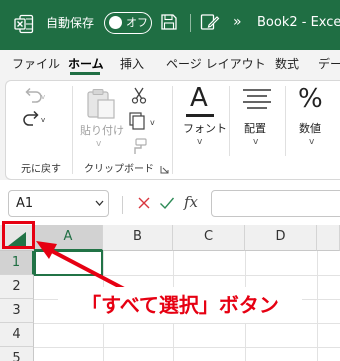  I want to click on titlebar-divider, so click(190, 23).